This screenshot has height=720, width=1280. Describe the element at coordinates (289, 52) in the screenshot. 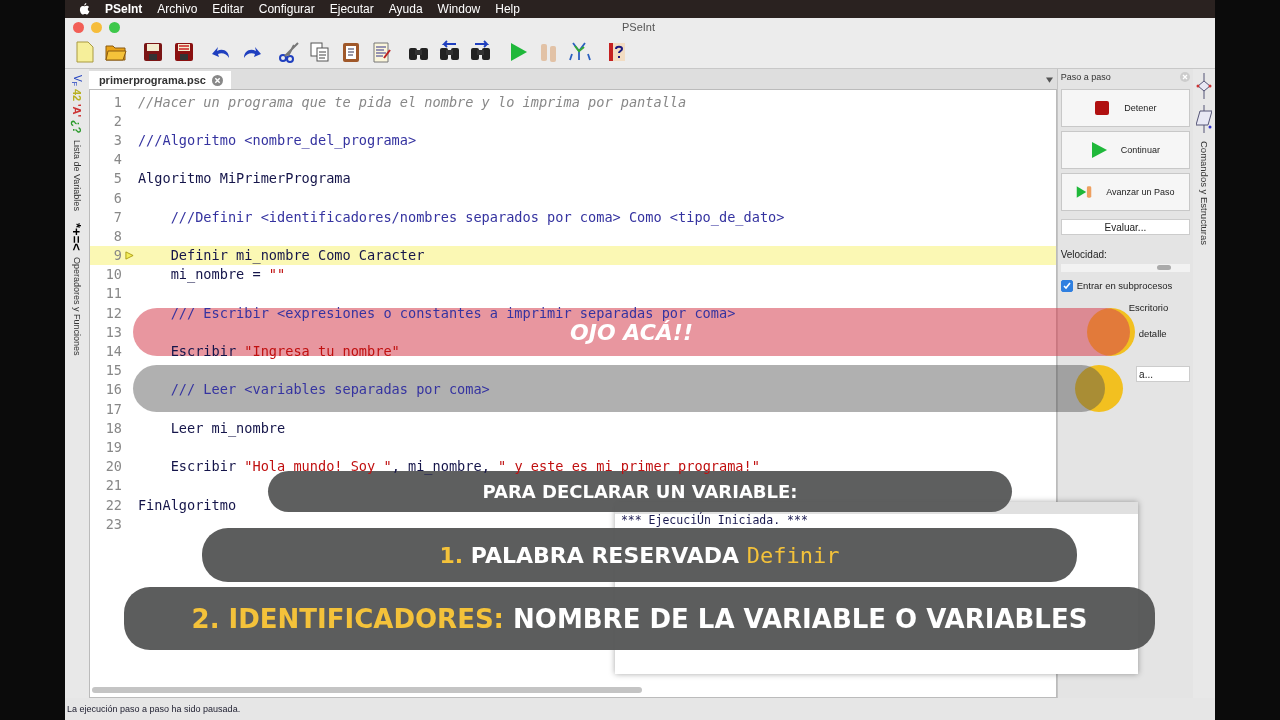

I see `scissors-icon` at that location.